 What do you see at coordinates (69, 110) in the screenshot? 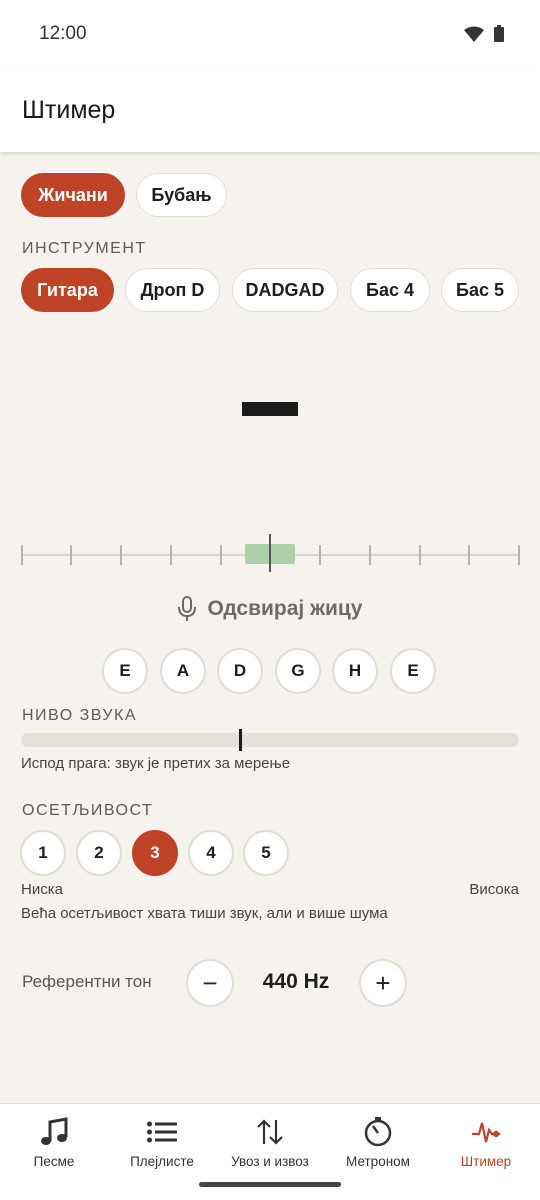
I see `page-title: Штимер` at bounding box center [69, 110].